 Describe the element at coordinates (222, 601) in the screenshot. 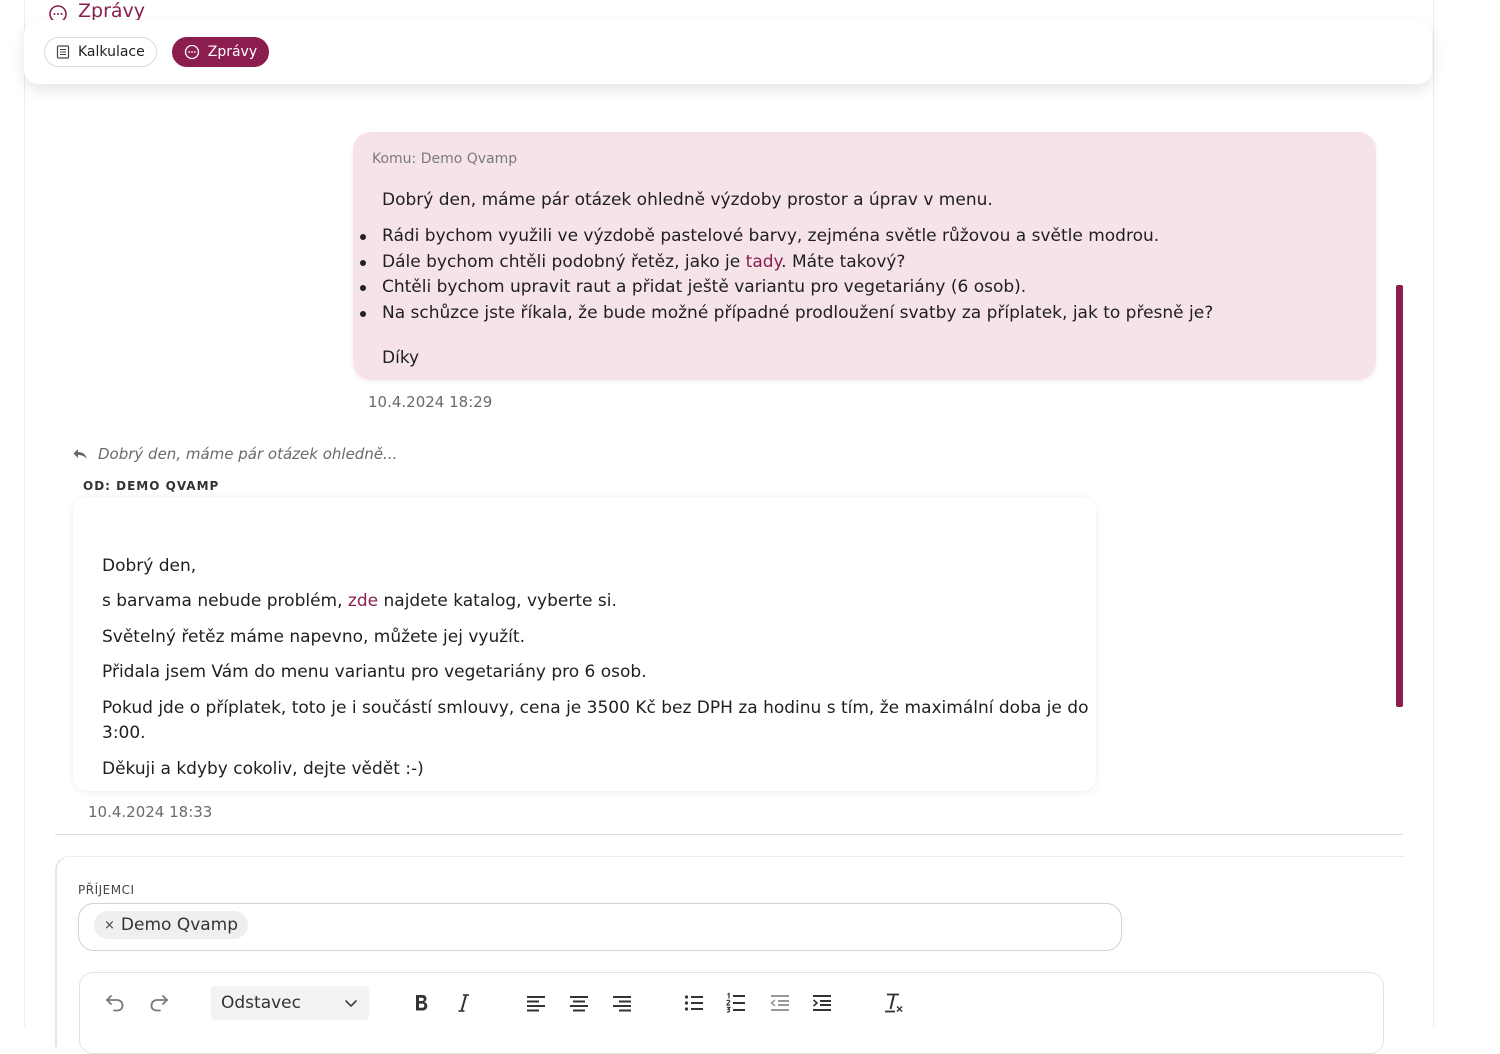

I see `paragraph-text: s barvama nebude problém,` at that location.